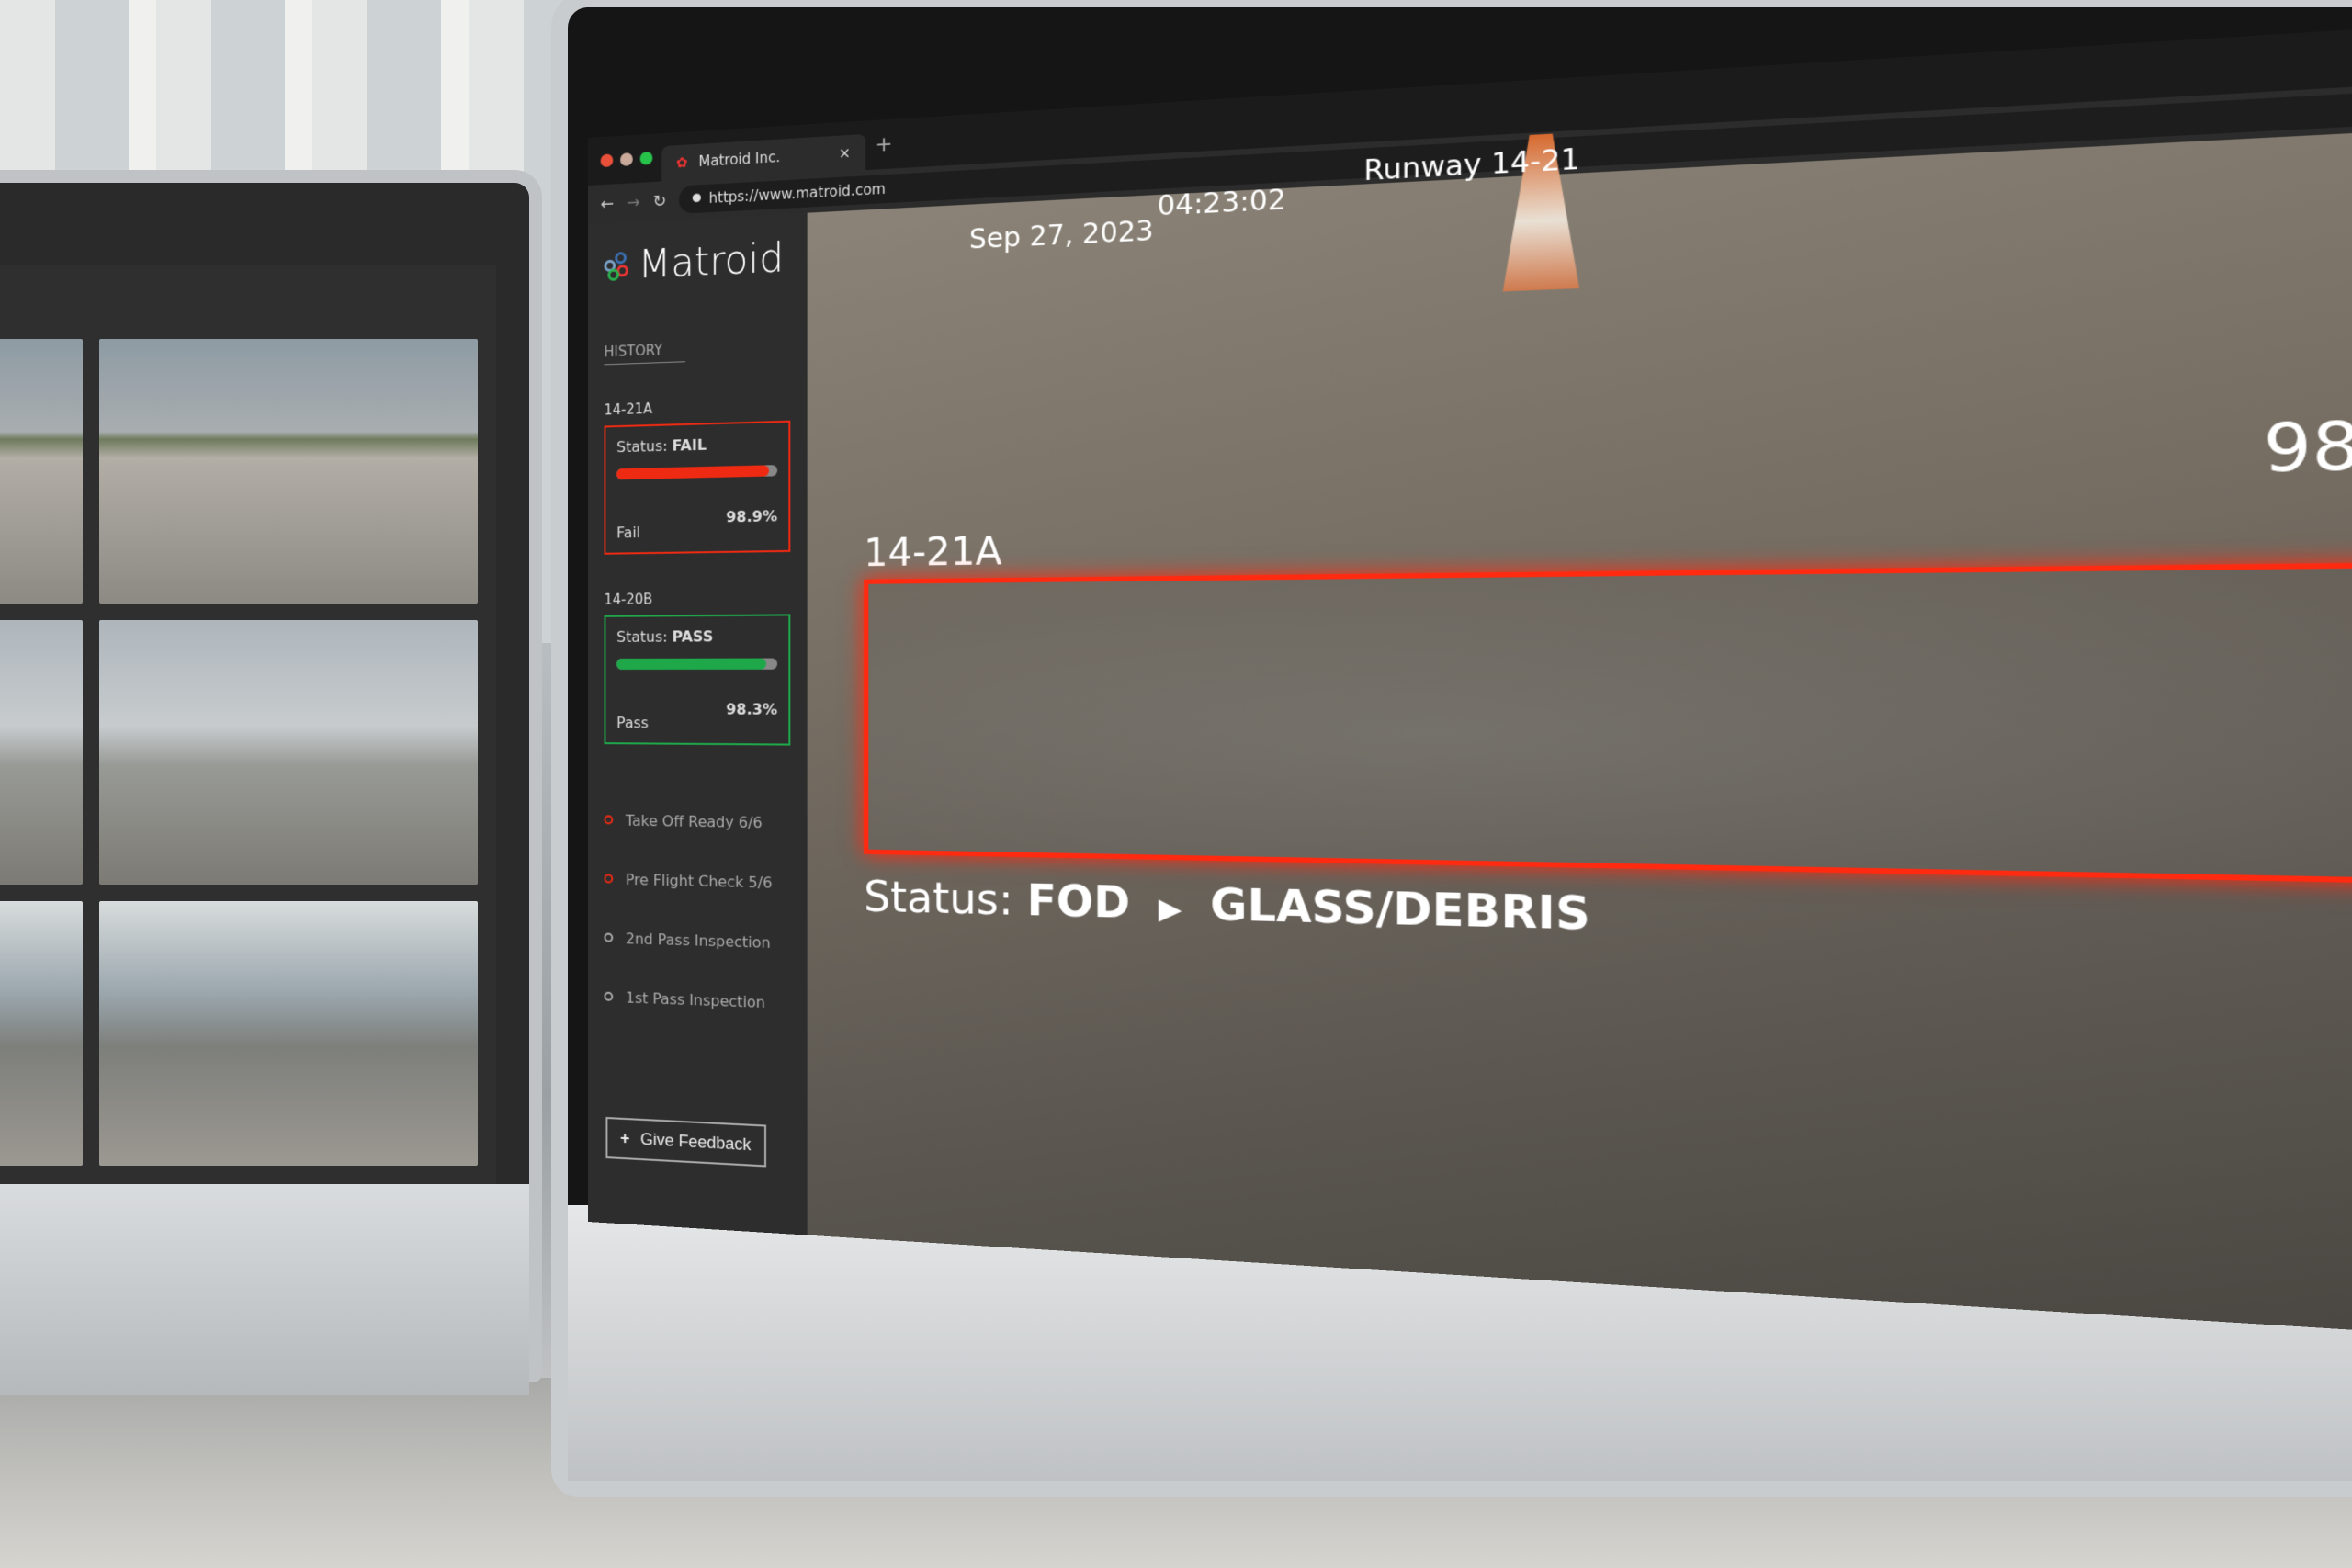 The width and height of the screenshot is (2352, 1568). Describe the element at coordinates (662, 446) in the screenshot. I see `card-status: Status: FAIL` at that location.